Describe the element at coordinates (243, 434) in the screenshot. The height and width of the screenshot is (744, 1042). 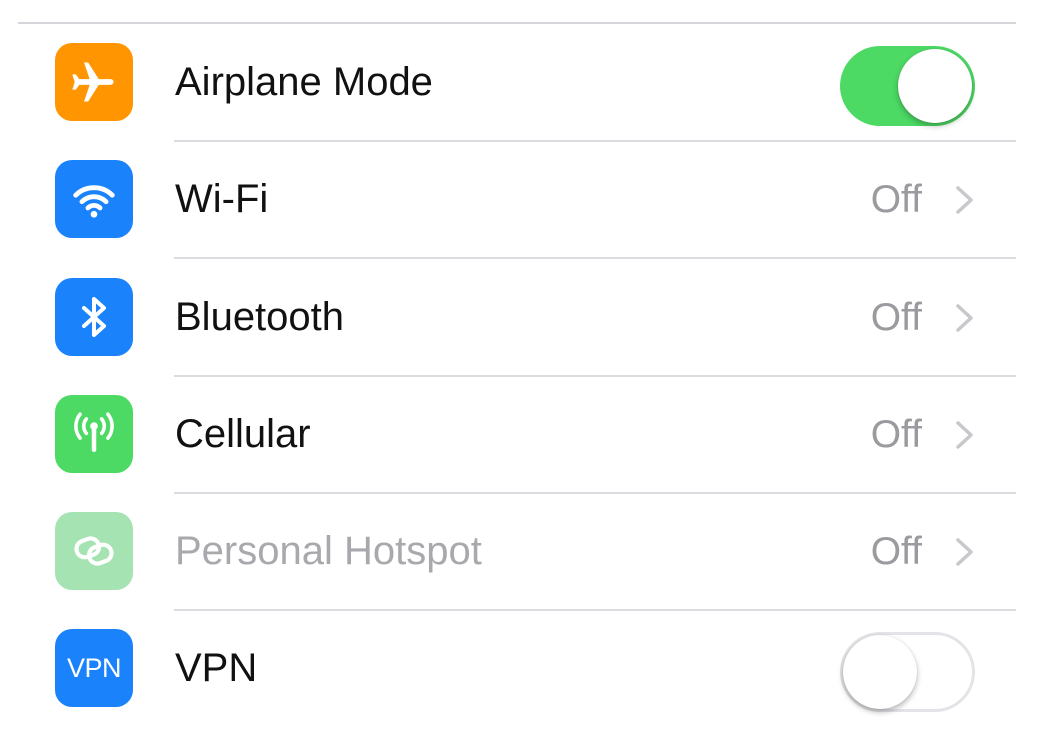
I see `row-label: Cellular` at that location.